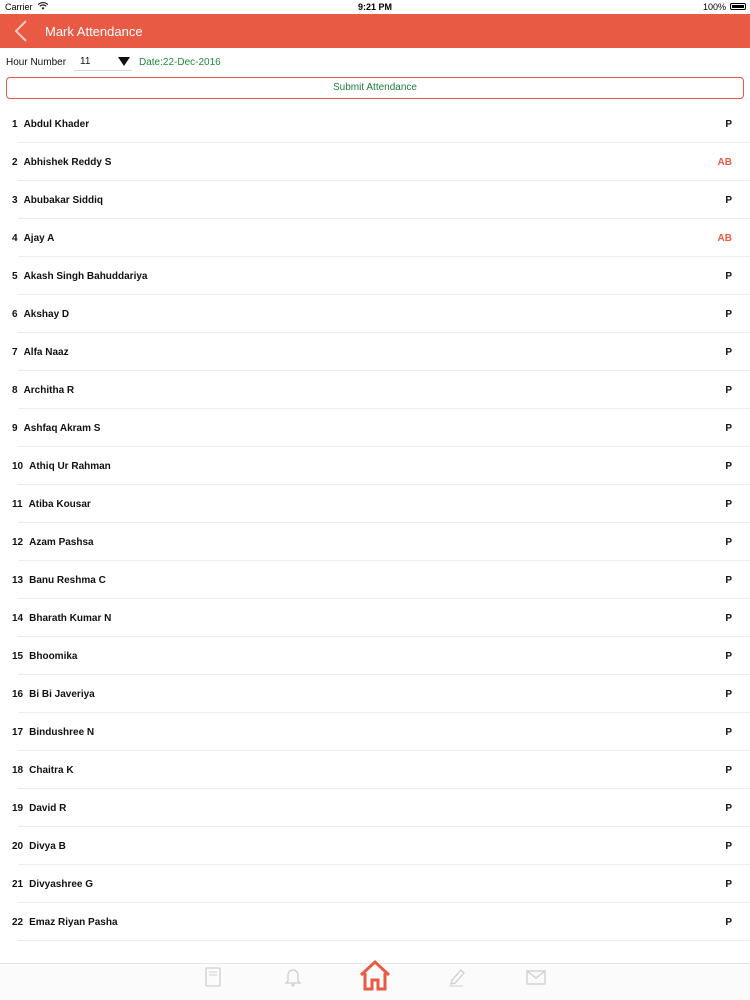  I want to click on student-row: 12 Azam Pashsa P, so click(375, 542).